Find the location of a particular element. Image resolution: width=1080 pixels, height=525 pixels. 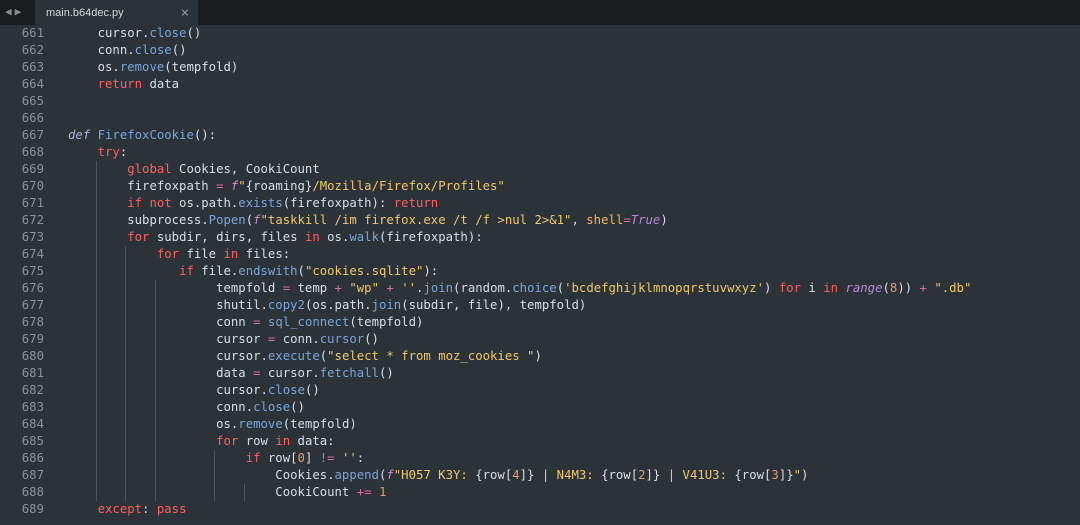

code-token: ( is located at coordinates (886, 288).